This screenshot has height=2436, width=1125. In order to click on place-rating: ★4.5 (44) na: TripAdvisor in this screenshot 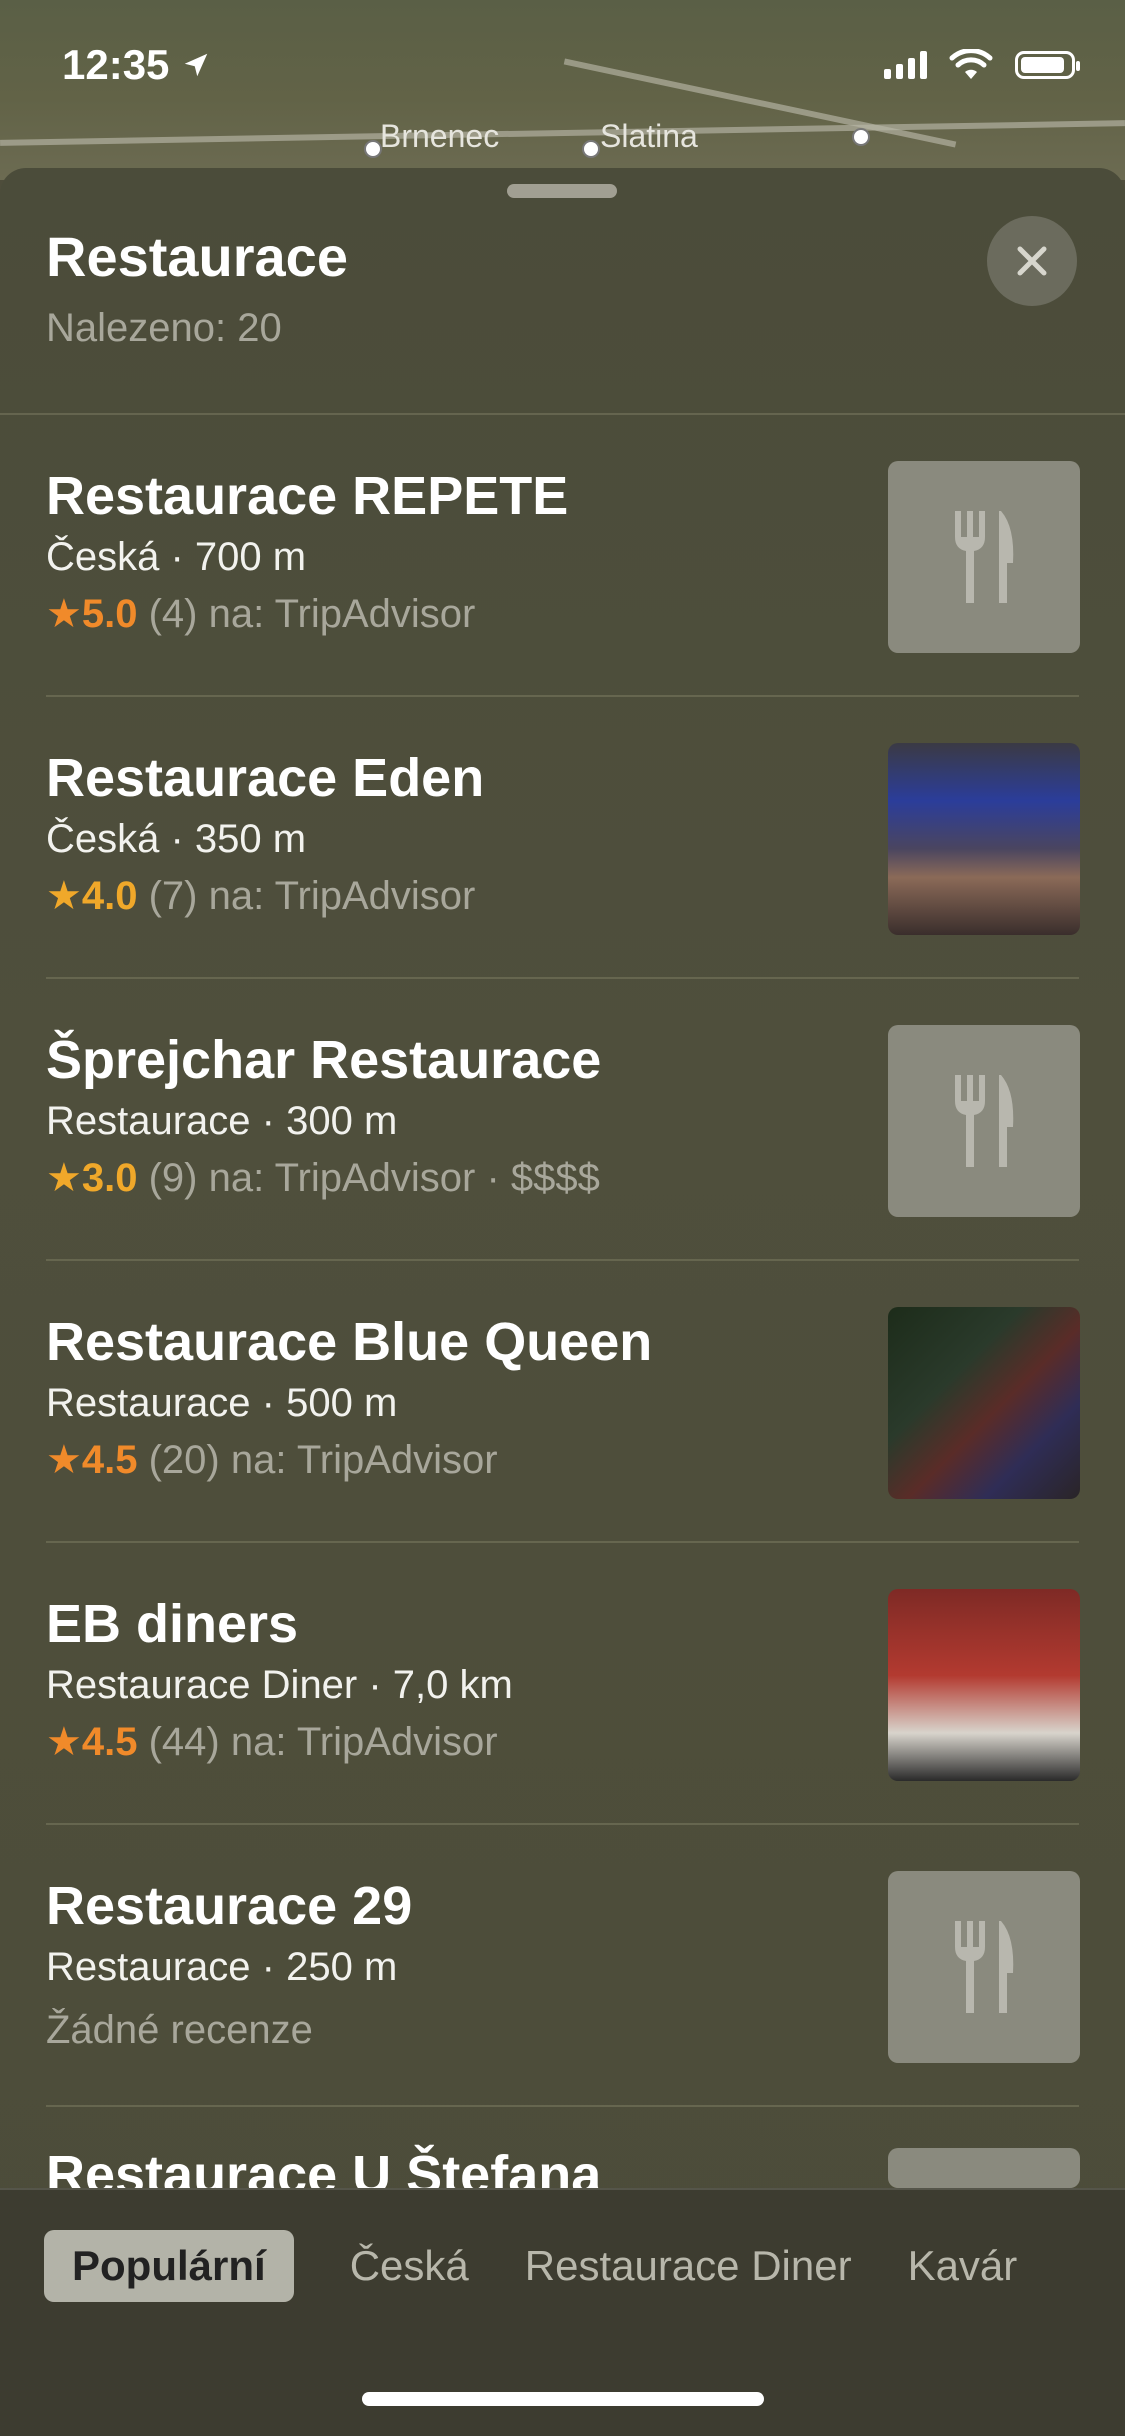, I will do `click(272, 1742)`.